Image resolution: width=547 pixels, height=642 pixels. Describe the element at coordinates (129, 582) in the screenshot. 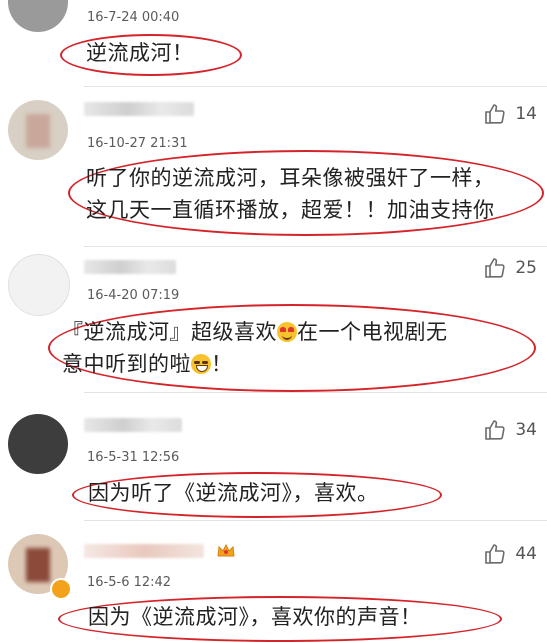

I see `comment-time: 16-5-6 12:42` at that location.